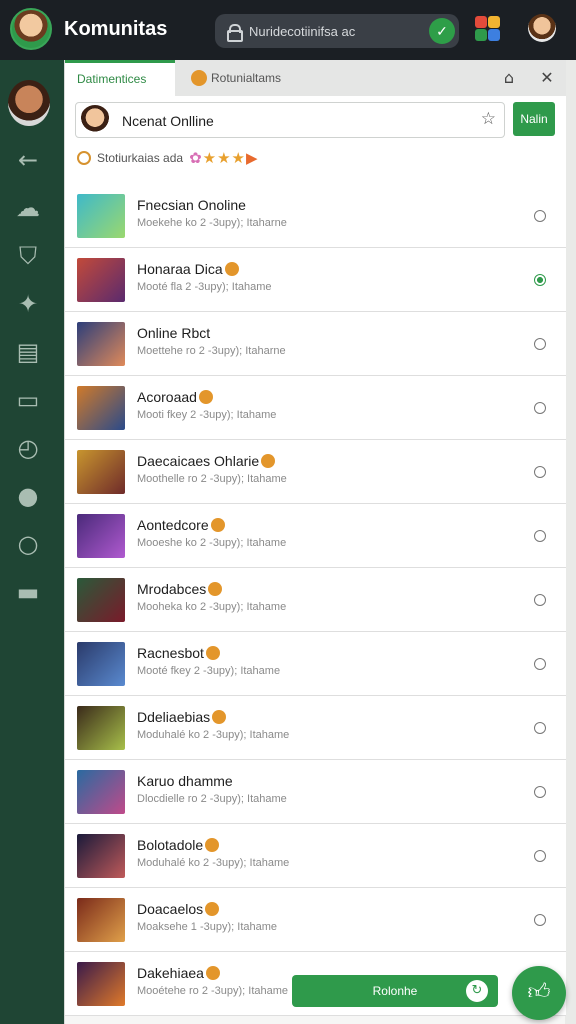 The width and height of the screenshot is (576, 1024). What do you see at coordinates (395, 991) in the screenshot?
I see `footer-button: Rolonhe ↻` at bounding box center [395, 991].